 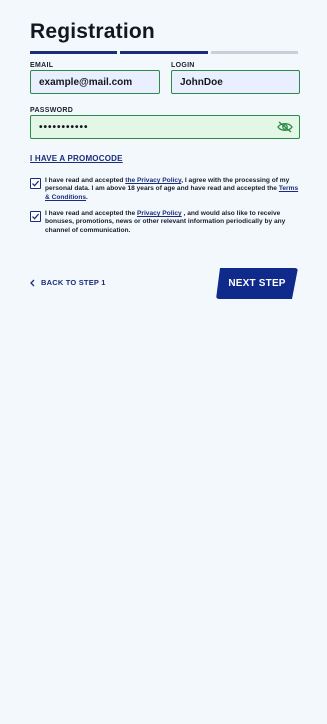 I want to click on privacy-text-1: I have read and accepted, so click(x=85, y=180).